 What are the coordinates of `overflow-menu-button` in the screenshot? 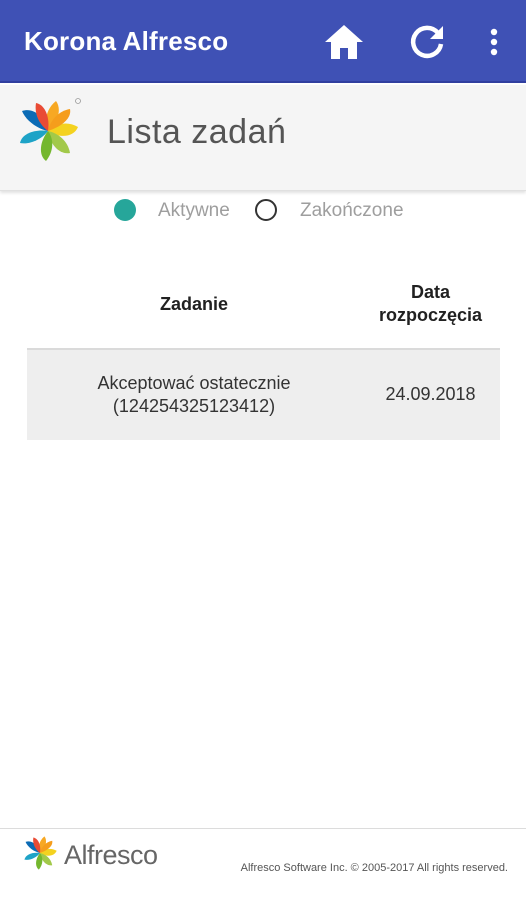 It's located at (494, 42).